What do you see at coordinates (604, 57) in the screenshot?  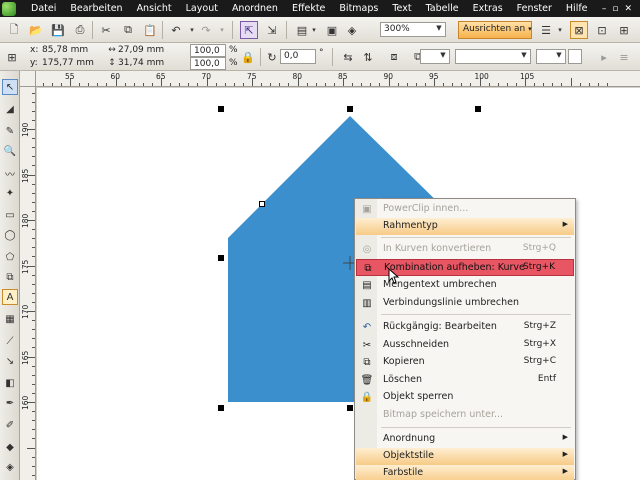 I see `close-curve-icon: ▸` at bounding box center [604, 57].